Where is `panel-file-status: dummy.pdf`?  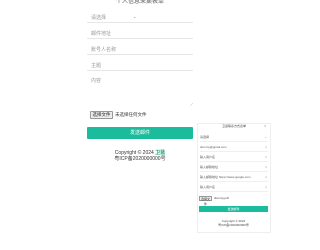 panel-file-status: dummy.pdf is located at coordinates (221, 198).